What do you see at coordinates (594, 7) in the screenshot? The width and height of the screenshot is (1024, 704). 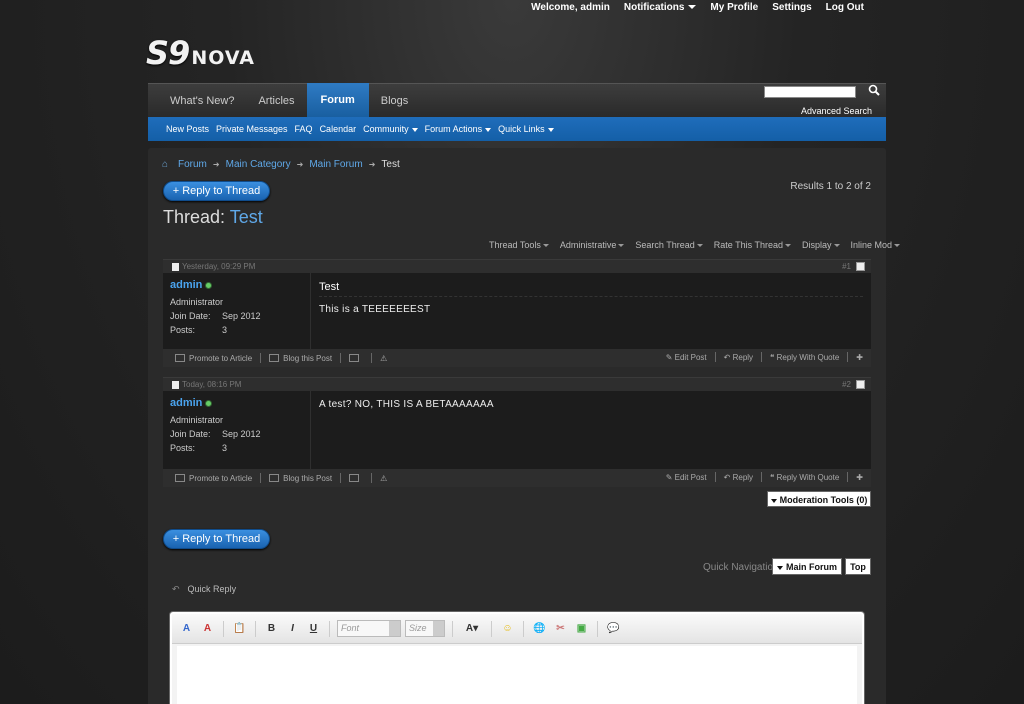 I see `welcome-username: admin` at bounding box center [594, 7].